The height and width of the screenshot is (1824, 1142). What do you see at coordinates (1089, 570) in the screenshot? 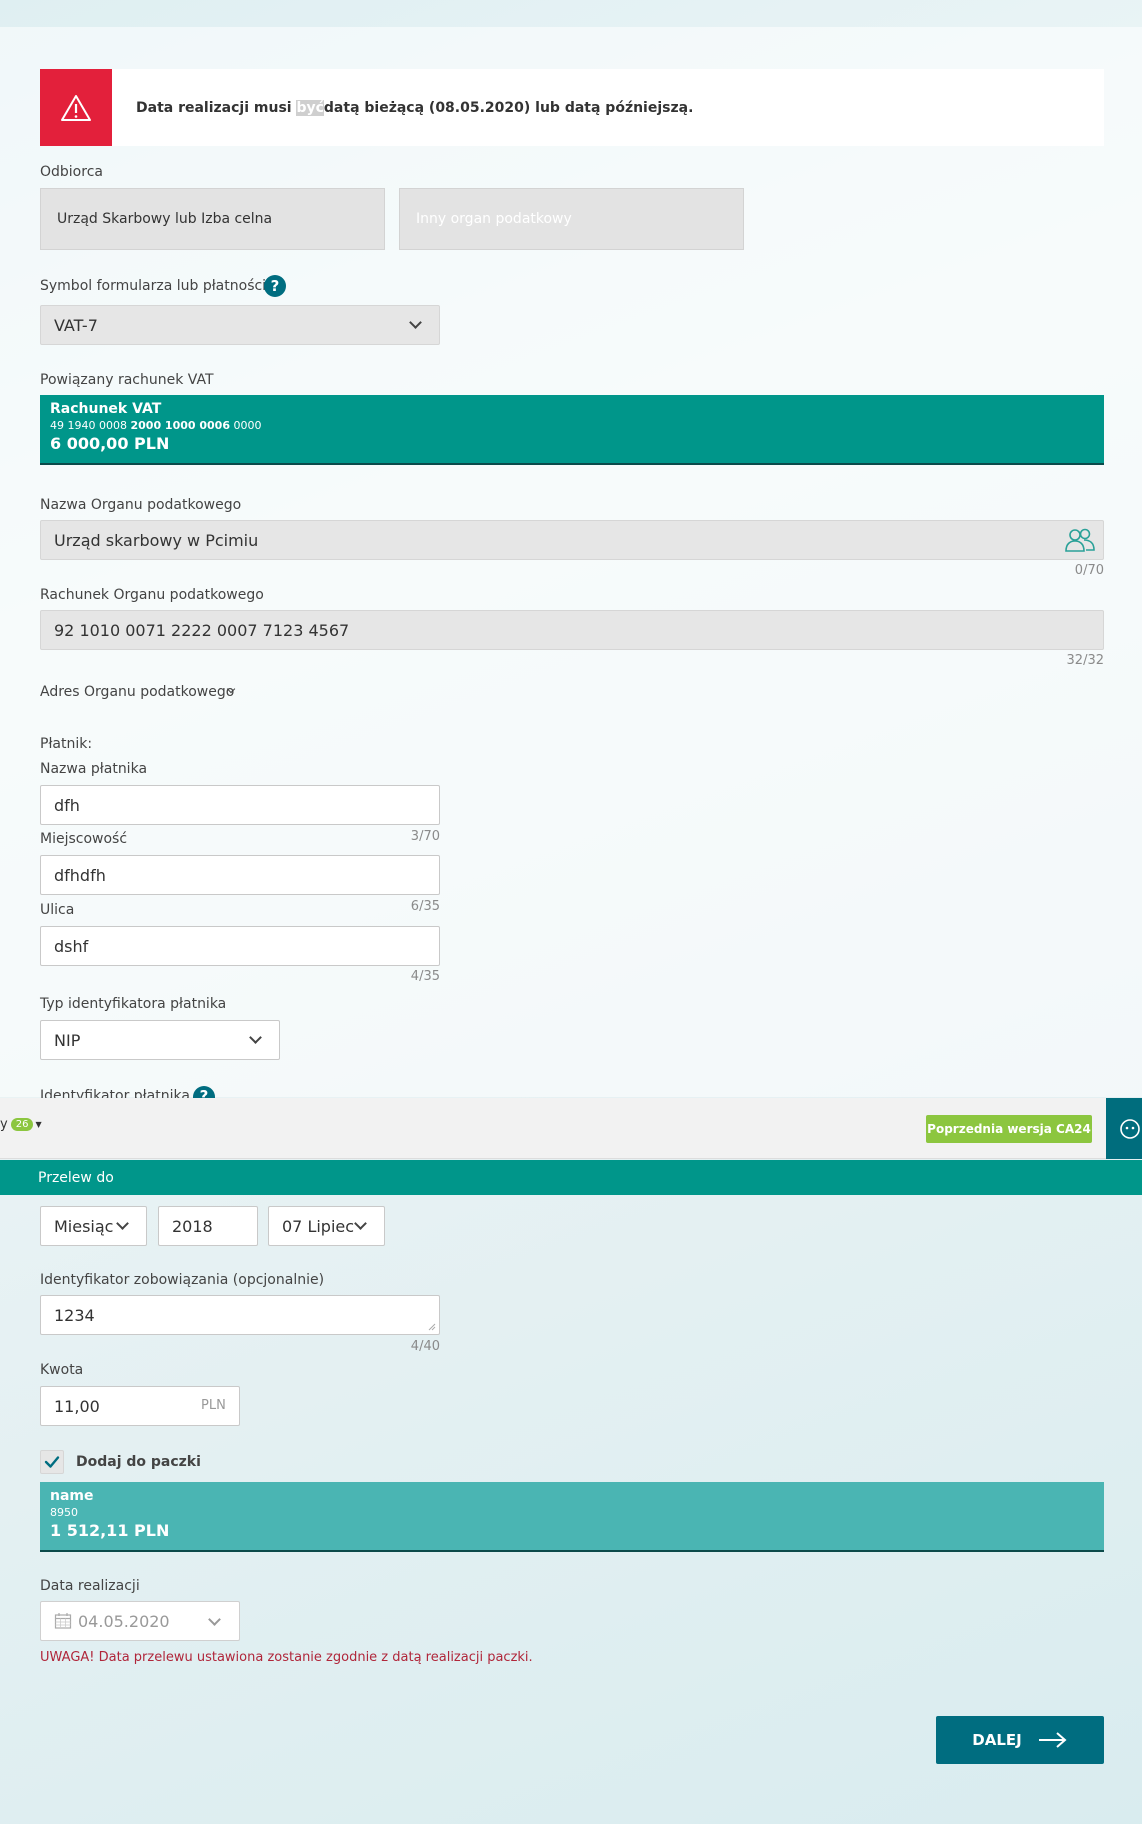
I see `tax-office-name-counter: 0/70` at bounding box center [1089, 570].